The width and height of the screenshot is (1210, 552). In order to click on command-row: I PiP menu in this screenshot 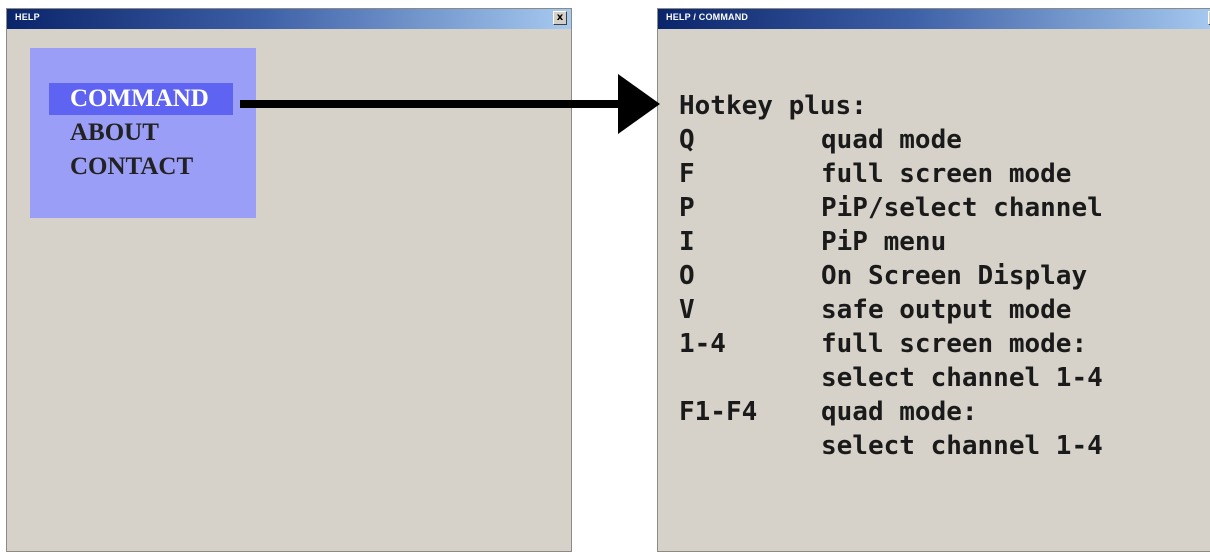, I will do `click(891, 242)`.